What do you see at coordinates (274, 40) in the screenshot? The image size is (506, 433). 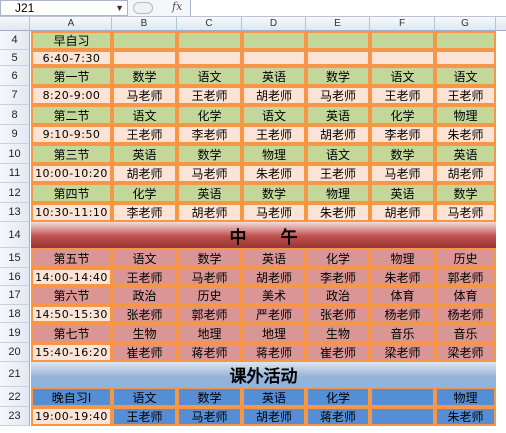 I see `cell-d4` at bounding box center [274, 40].